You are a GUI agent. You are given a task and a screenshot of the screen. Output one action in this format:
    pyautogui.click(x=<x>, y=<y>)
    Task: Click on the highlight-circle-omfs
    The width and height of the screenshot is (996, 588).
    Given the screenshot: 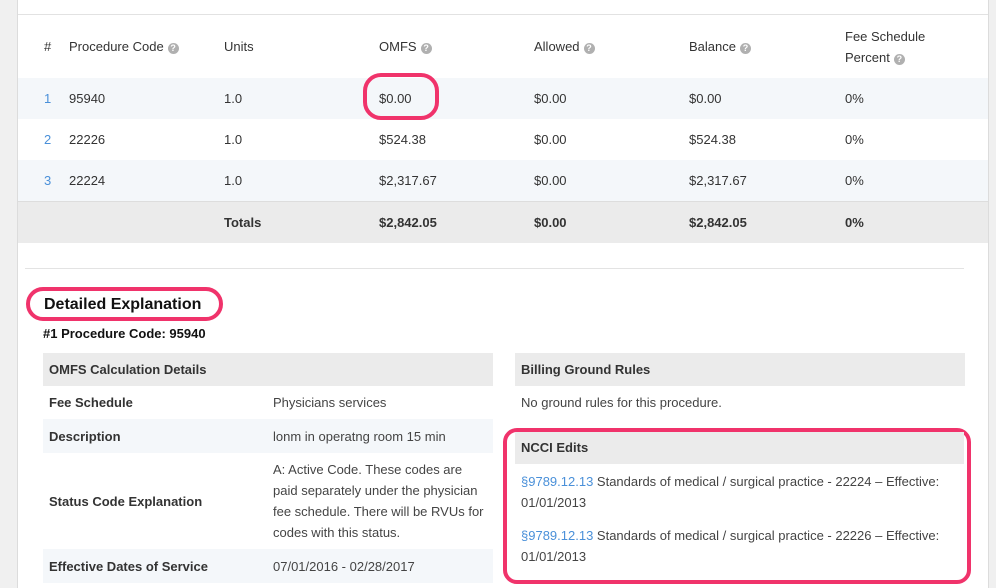 What is the action you would take?
    pyautogui.click(x=401, y=96)
    